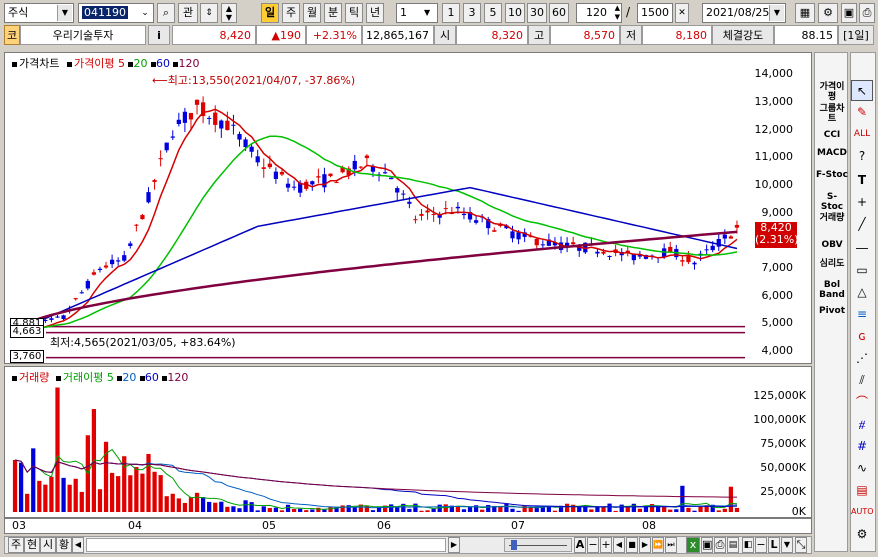 This screenshot has height=557, width=878. I want to click on settings-icon: ⚙, so click(862, 534).